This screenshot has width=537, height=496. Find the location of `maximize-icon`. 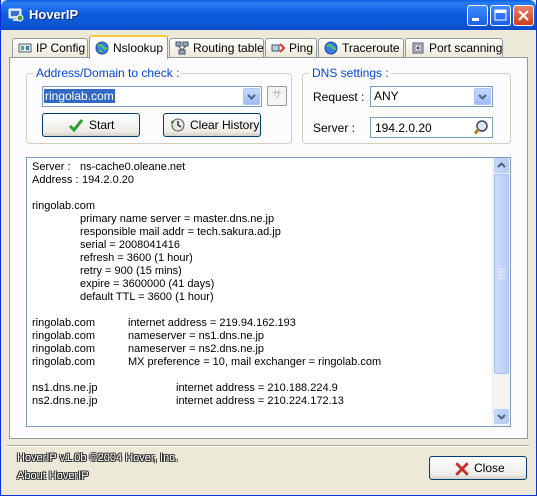

maximize-icon is located at coordinates (500, 15).